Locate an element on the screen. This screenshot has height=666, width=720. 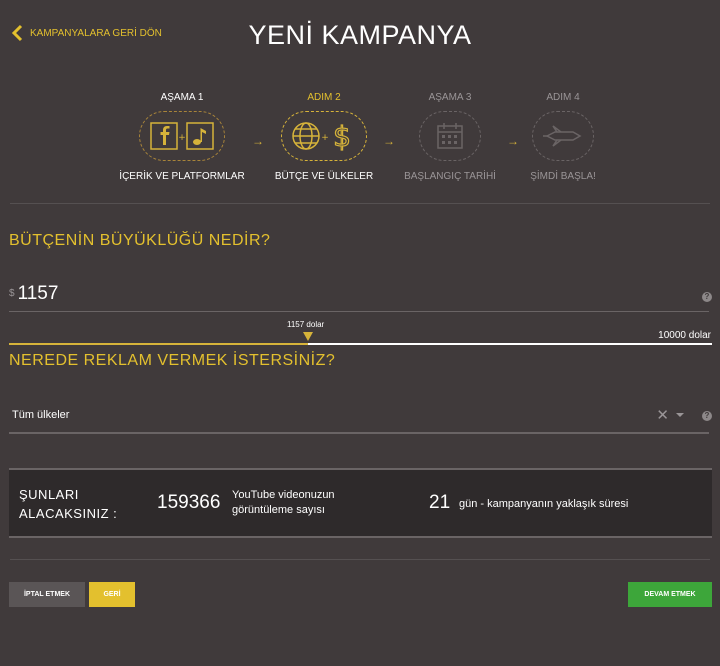
step-4-name: ŞİMDİ BAŞLA! is located at coordinates (563, 176).